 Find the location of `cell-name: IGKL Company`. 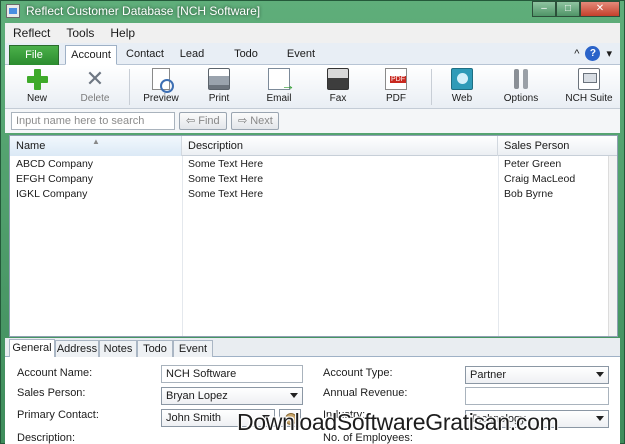

cell-name: IGKL Company is located at coordinates (52, 194).